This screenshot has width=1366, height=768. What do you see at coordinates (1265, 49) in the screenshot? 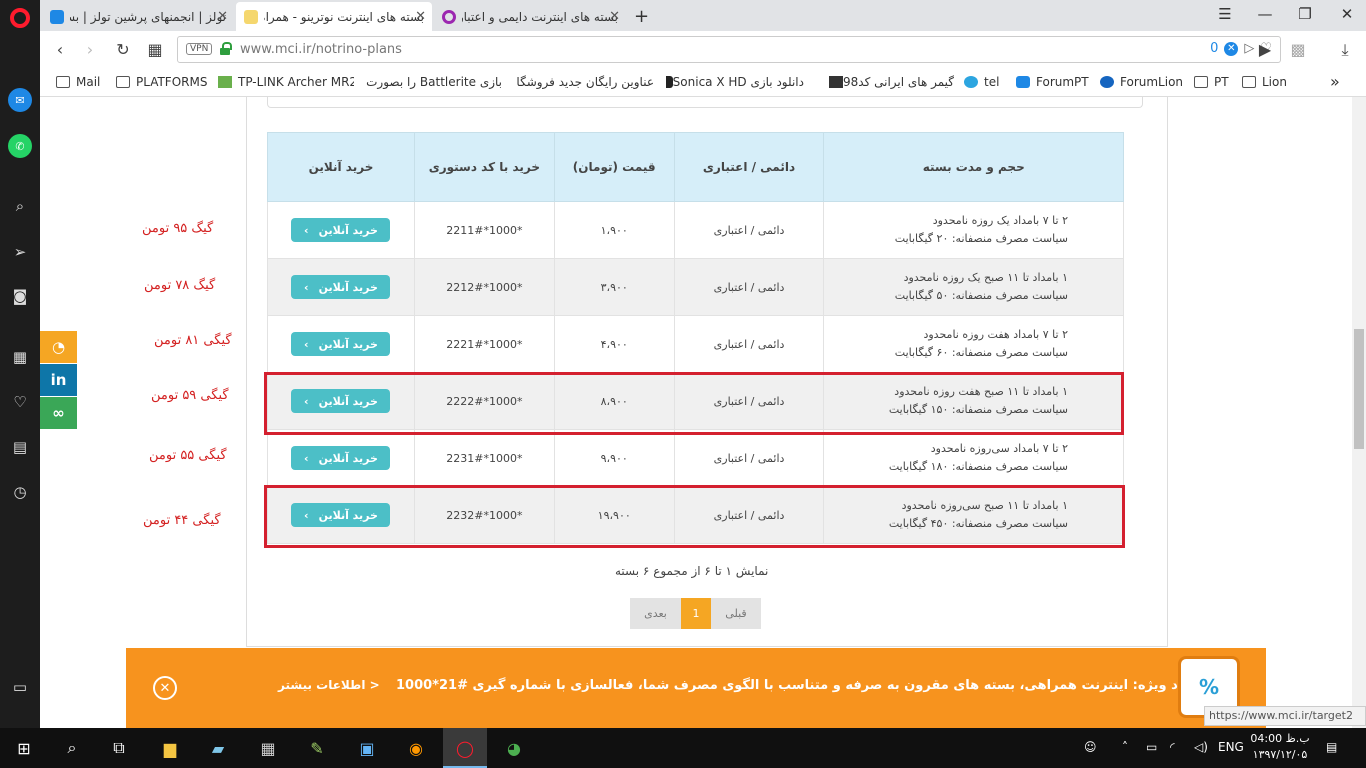
I see `flow-icon: ▶` at bounding box center [1265, 49].